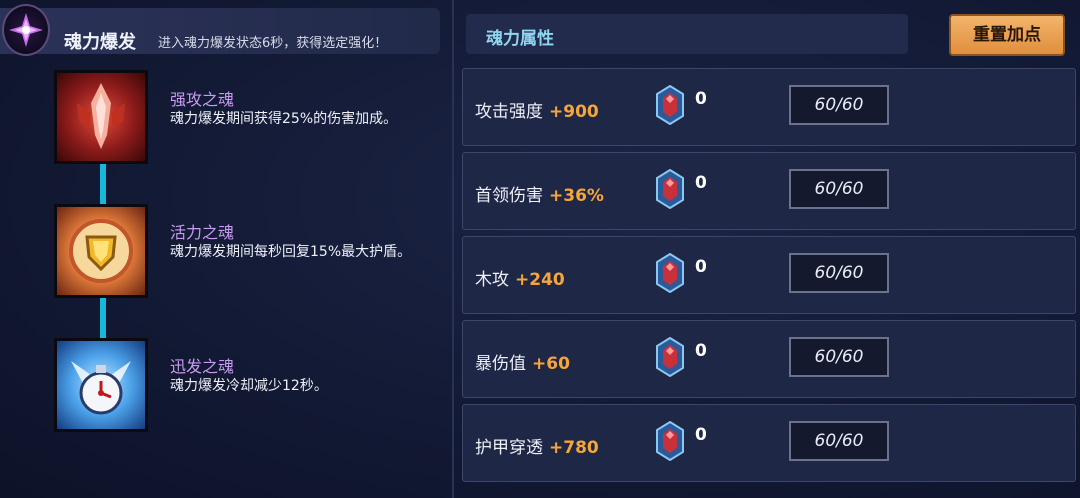 The height and width of the screenshot is (498, 1080). What do you see at coordinates (769, 107) in the screenshot?
I see `attribute-row: 攻击强度 +900 0 60/60` at bounding box center [769, 107].